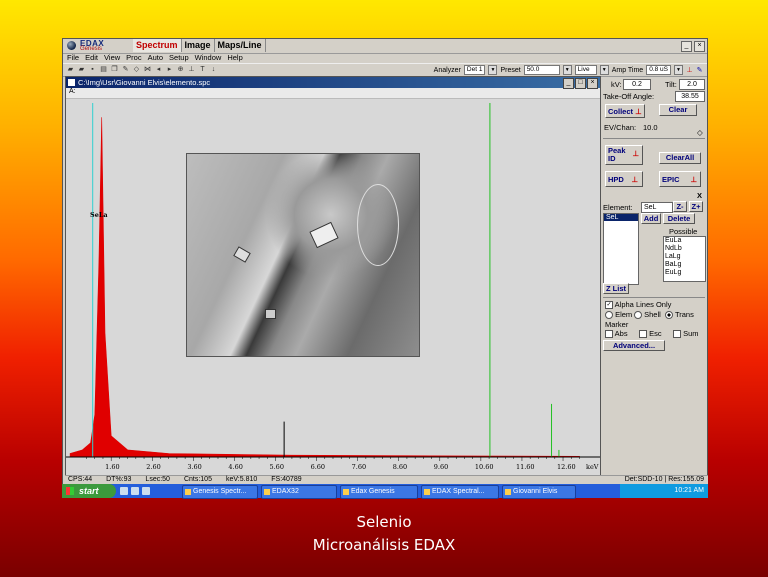 This screenshot has height=577, width=768. I want to click on collect-button: Collect ⊥, so click(625, 111).